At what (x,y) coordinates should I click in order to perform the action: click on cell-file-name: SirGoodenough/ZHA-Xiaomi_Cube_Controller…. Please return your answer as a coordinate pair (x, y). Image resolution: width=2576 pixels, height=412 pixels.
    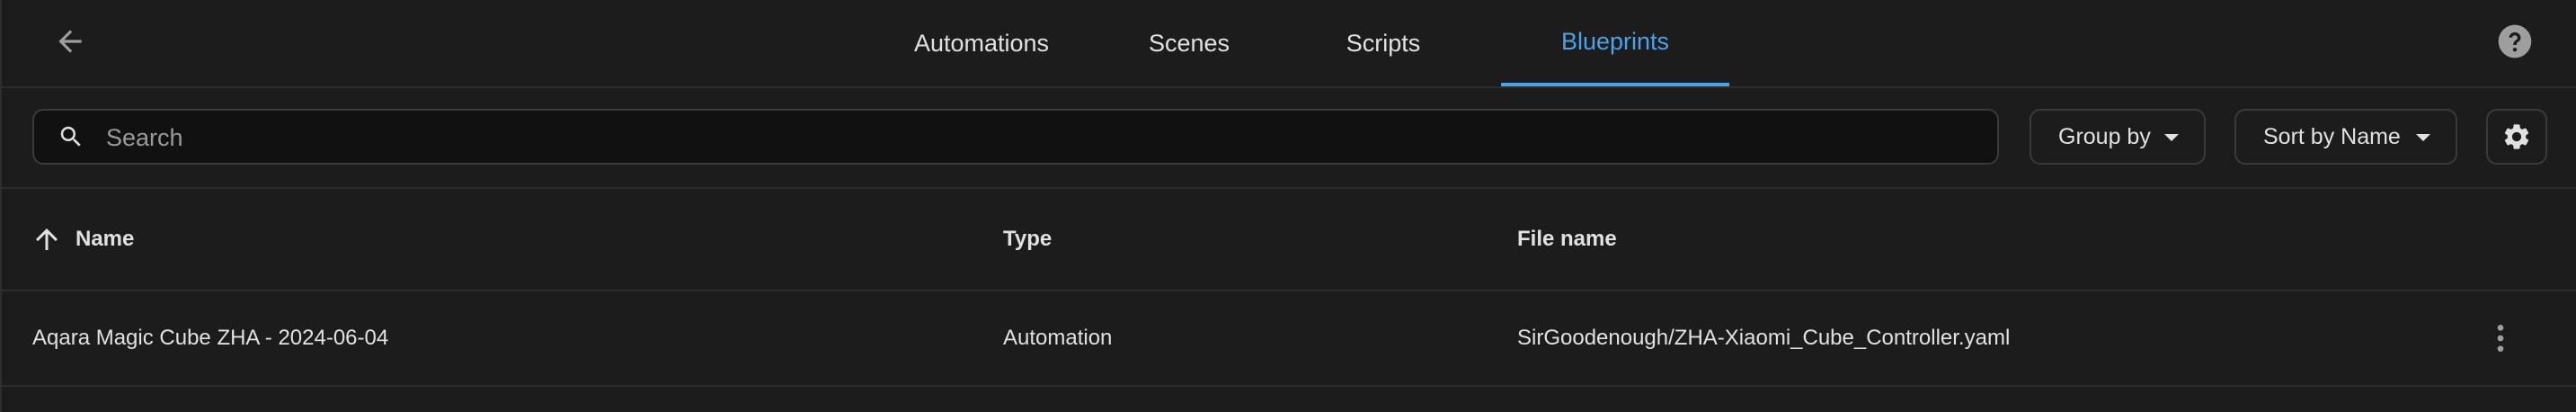
    Looking at the image, I should click on (1763, 338).